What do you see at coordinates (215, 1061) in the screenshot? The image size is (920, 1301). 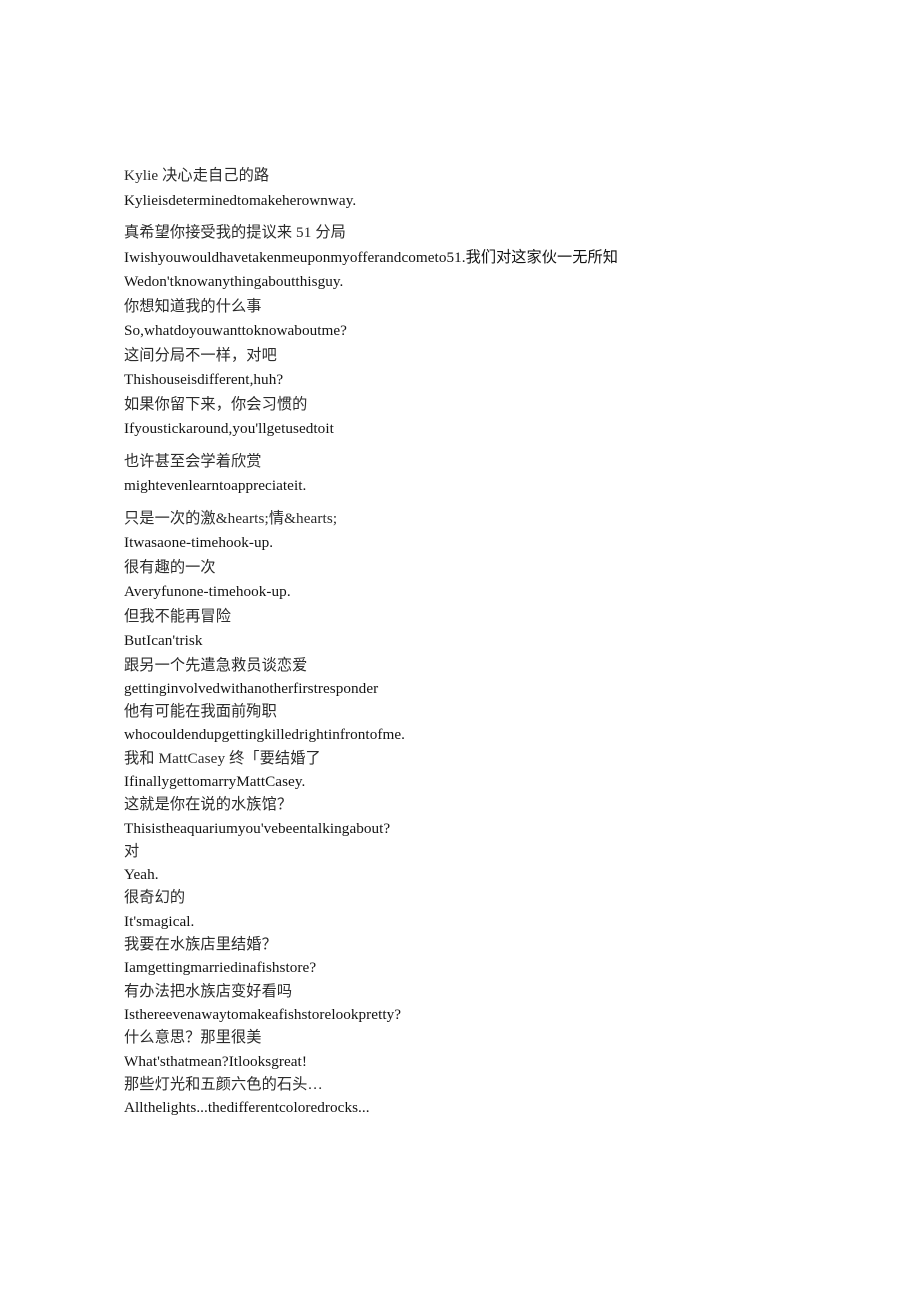 I see `subtitle-line-translation: What'sthatmean?Itlooksgreat!` at bounding box center [215, 1061].